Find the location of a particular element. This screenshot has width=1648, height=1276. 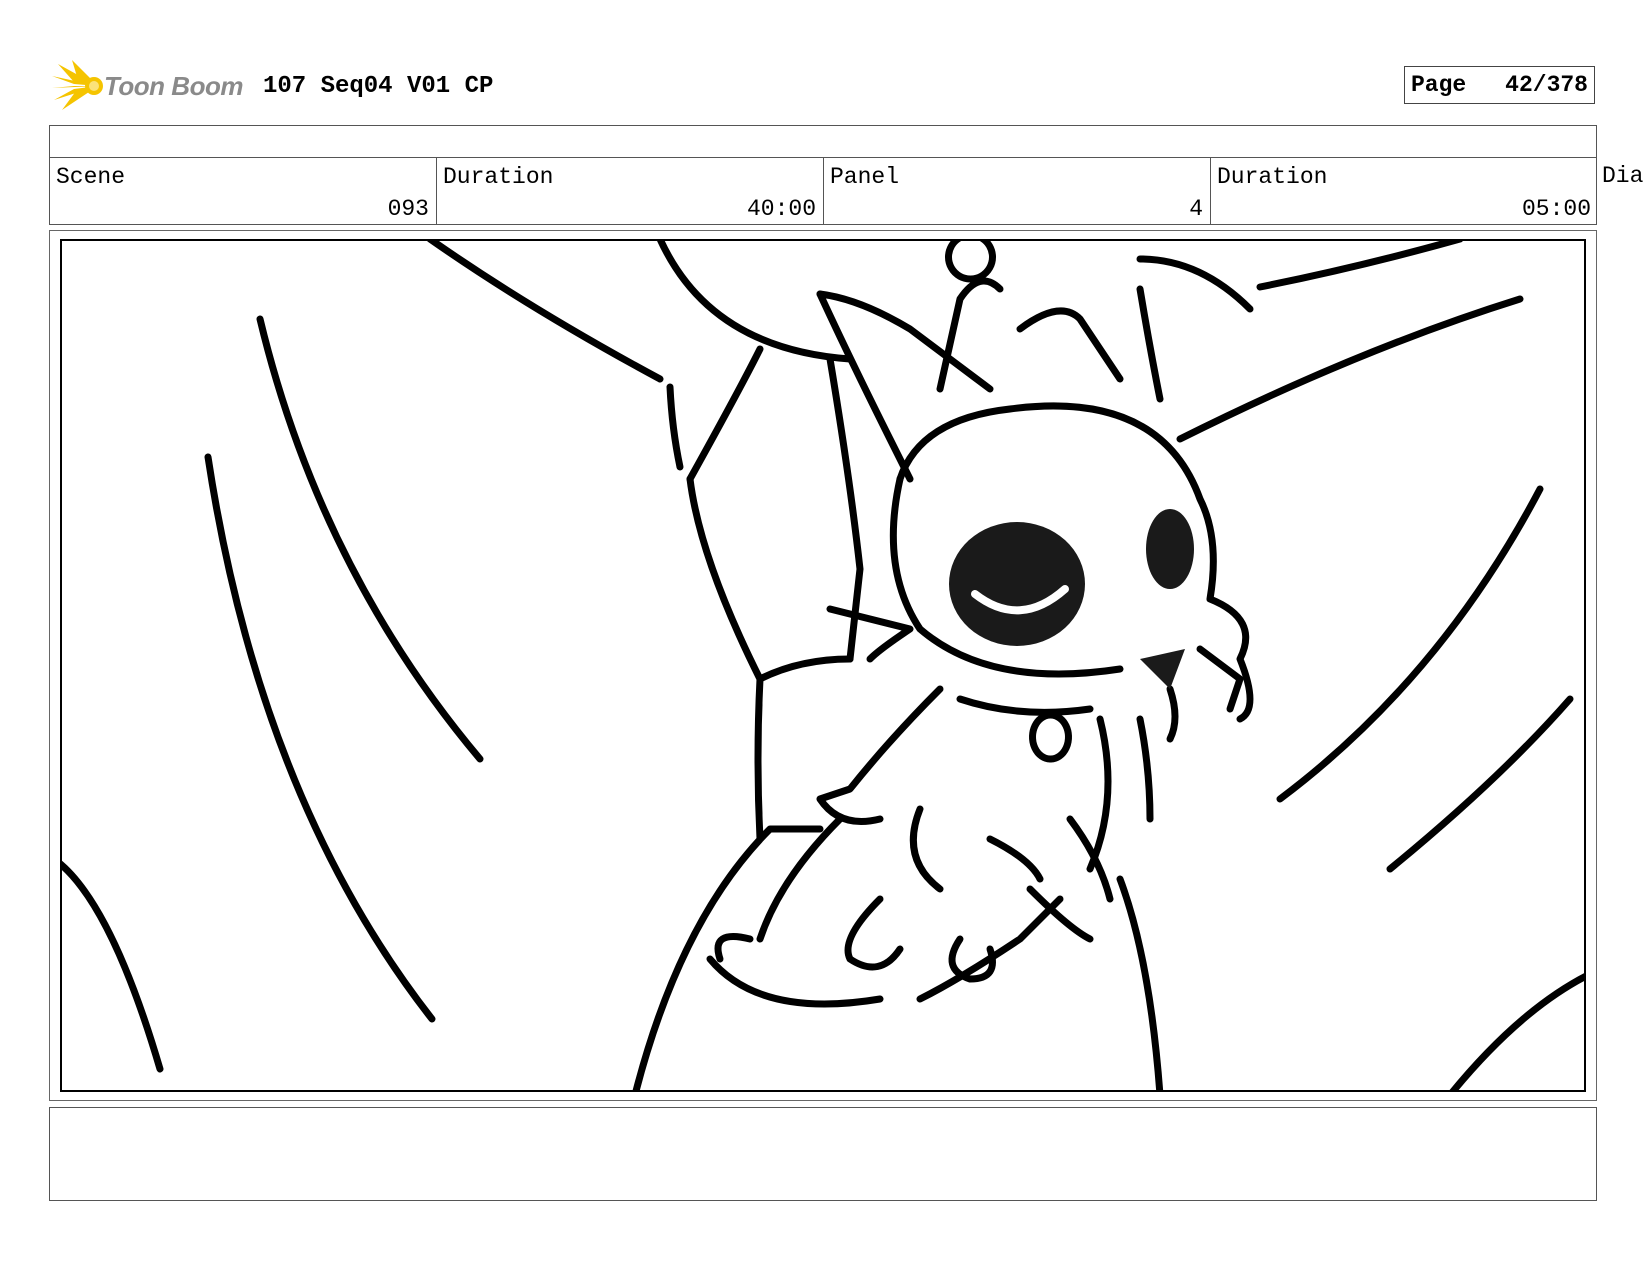

header: Toon Boom 107 Seq04 V01 CP is located at coordinates (272, 86).